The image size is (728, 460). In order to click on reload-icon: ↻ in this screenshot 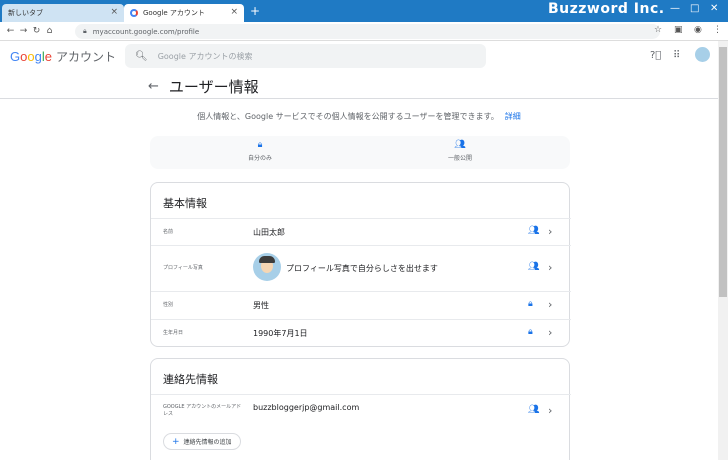, I will do `click(36, 31)`.